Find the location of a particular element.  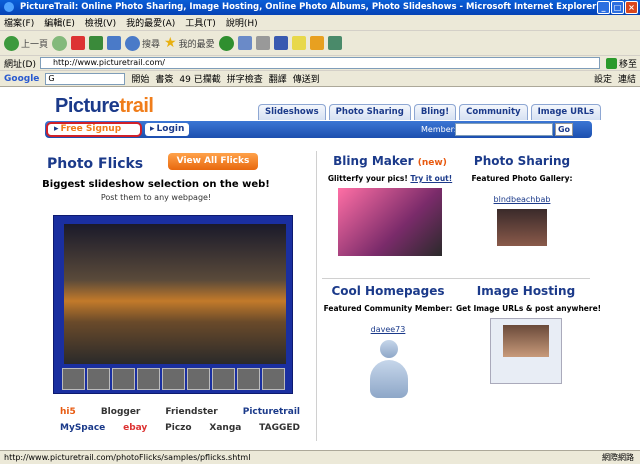

bling-sample-image is located at coordinates (390, 222).